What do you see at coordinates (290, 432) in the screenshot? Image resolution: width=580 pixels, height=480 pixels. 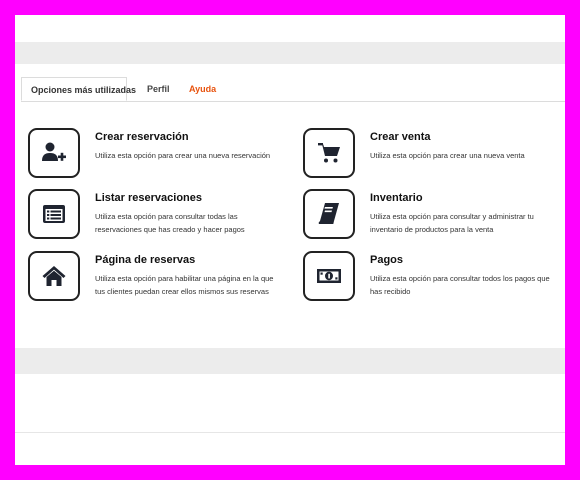 I see `footer-divider` at bounding box center [290, 432].